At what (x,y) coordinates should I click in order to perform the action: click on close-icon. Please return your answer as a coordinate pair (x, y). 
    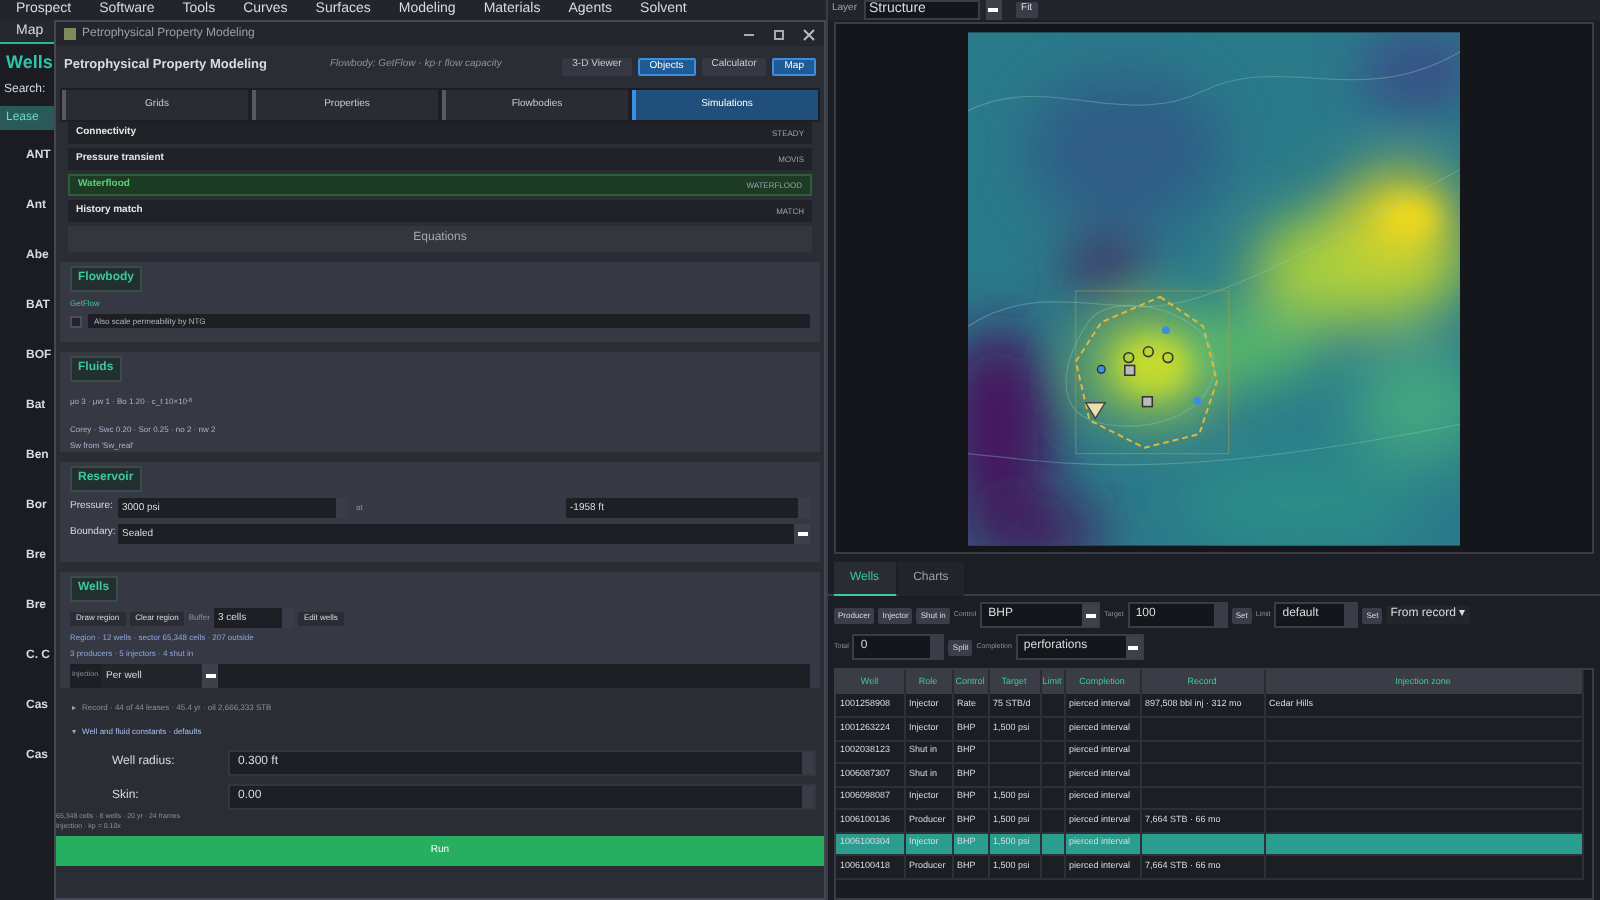
    Looking at the image, I should click on (809, 34).